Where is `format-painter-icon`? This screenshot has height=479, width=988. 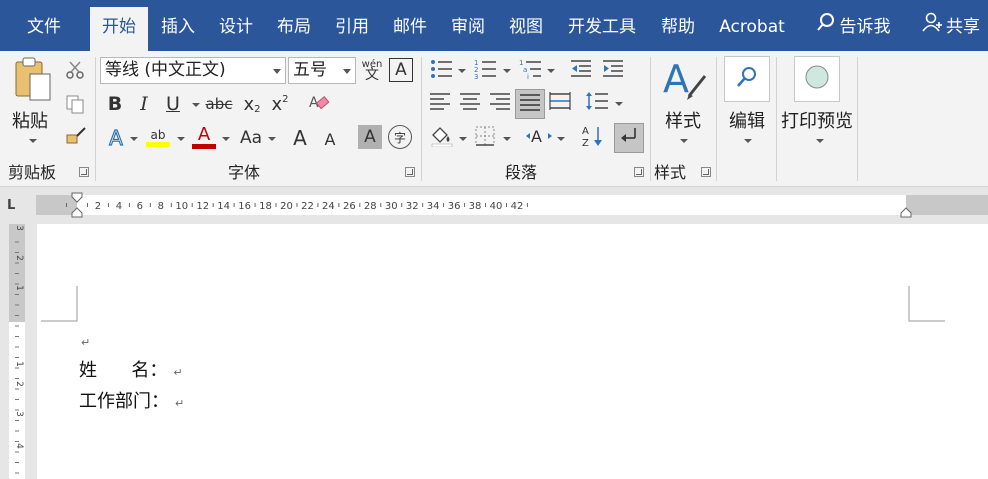 format-painter-icon is located at coordinates (76, 136).